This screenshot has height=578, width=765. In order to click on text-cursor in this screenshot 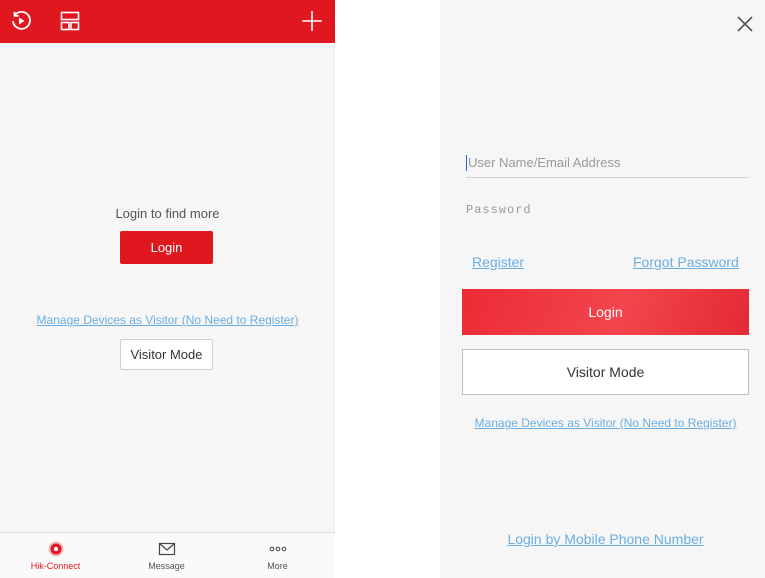, I will do `click(466, 163)`.